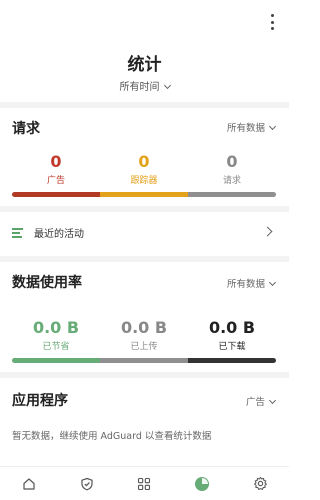  What do you see at coordinates (56, 327) in the screenshot?
I see `saved-value: 0.0 B` at bounding box center [56, 327].